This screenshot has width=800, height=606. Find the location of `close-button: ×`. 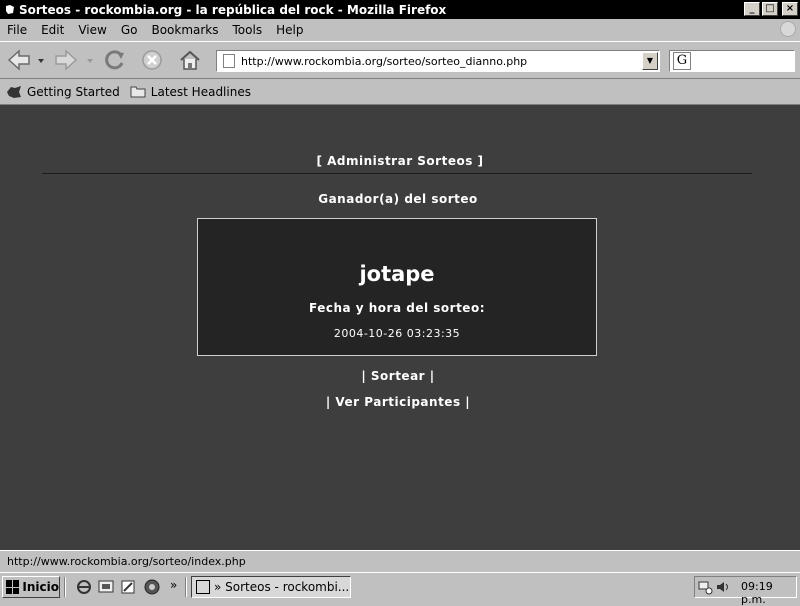

close-button: × is located at coordinates (790, 9).